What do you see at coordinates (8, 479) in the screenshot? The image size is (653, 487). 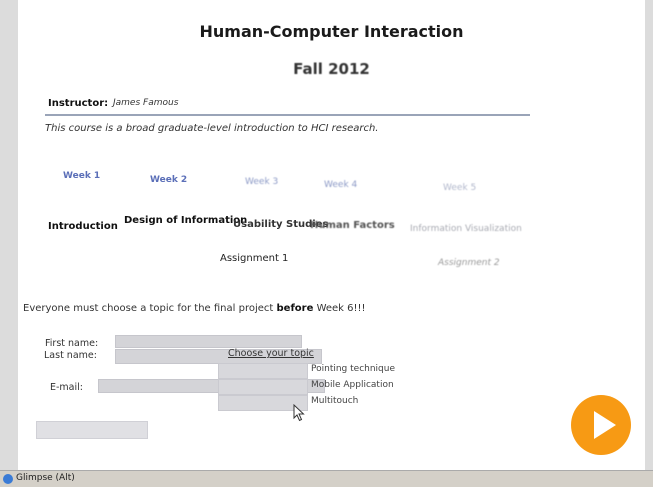 I see `glimpse-icon` at bounding box center [8, 479].